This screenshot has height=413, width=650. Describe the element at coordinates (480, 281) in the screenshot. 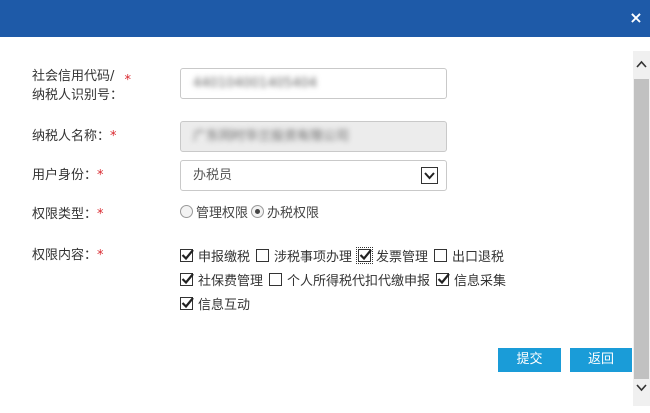

I see `checkbox-label: 信息采集` at that location.